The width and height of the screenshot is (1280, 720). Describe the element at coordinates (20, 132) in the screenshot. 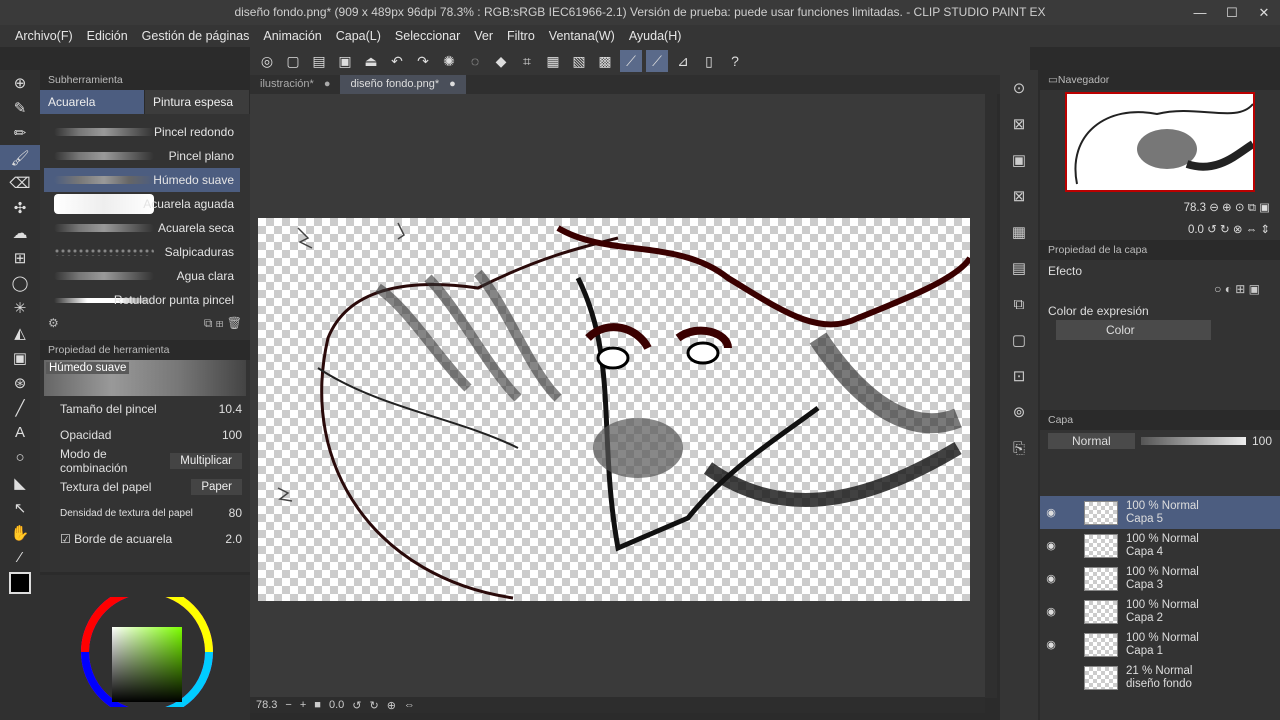

I see `pencil-tool-icon: ✏` at that location.